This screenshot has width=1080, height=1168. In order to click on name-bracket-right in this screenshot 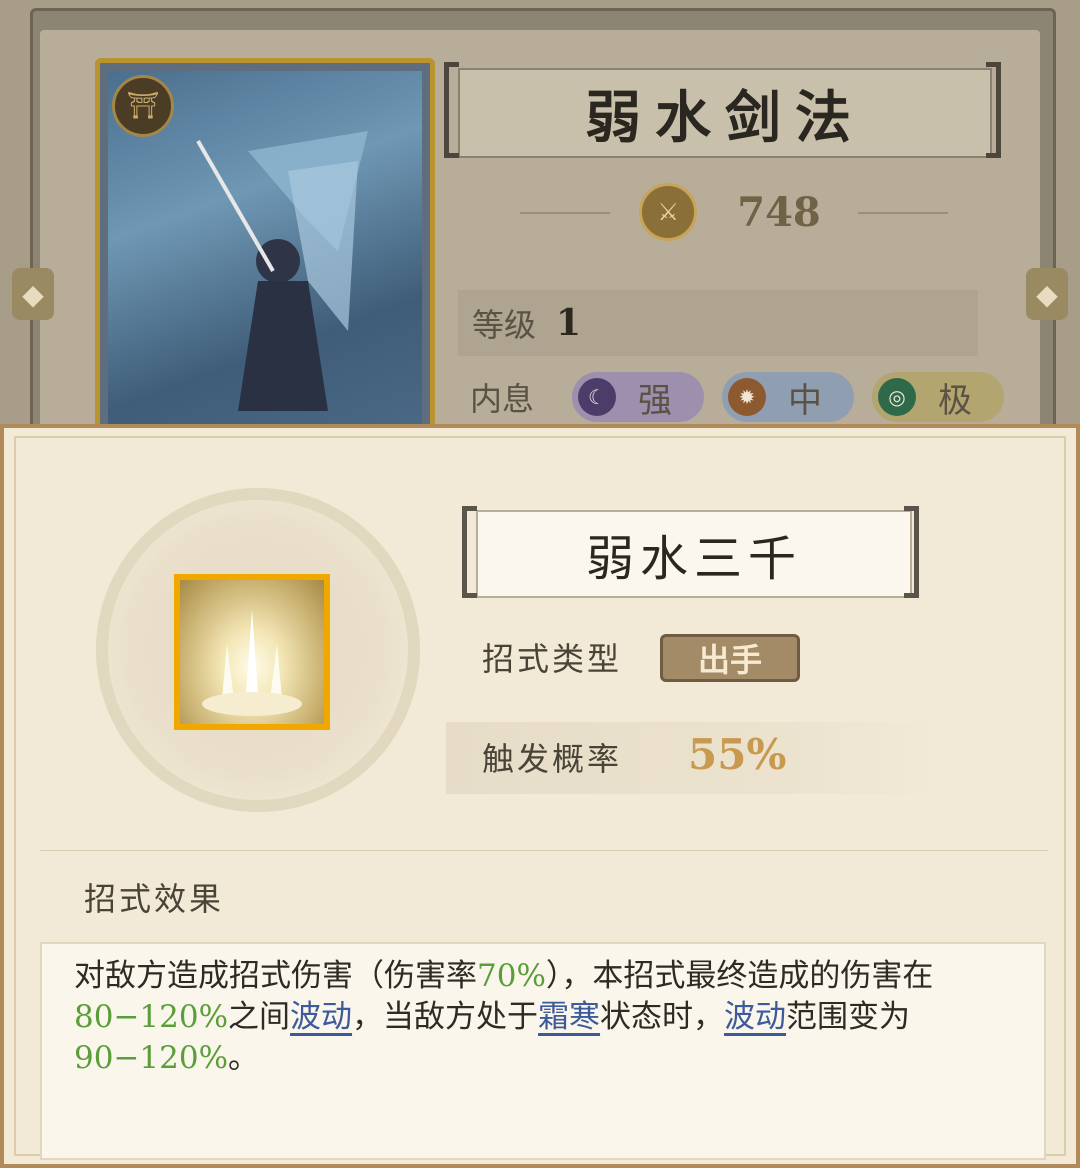, I will do `click(911, 552)`.